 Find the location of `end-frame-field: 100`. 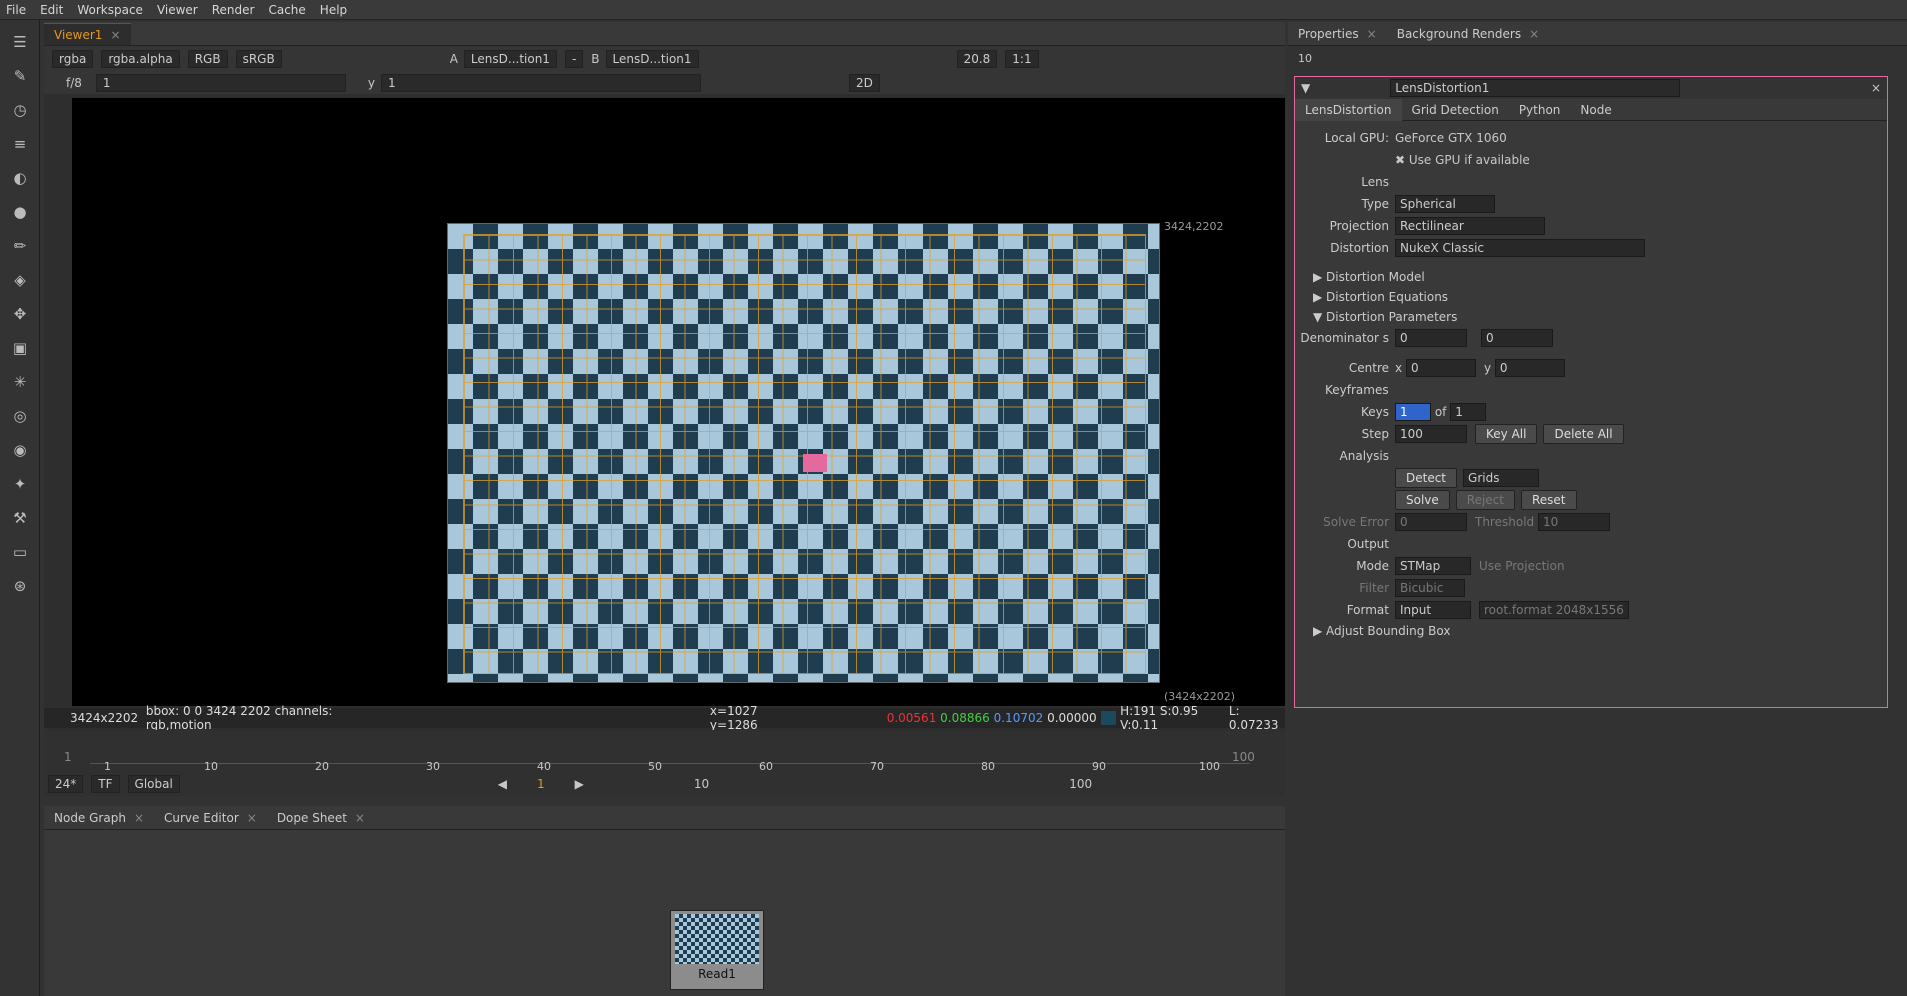

end-frame-field: 100 is located at coordinates (1080, 784).